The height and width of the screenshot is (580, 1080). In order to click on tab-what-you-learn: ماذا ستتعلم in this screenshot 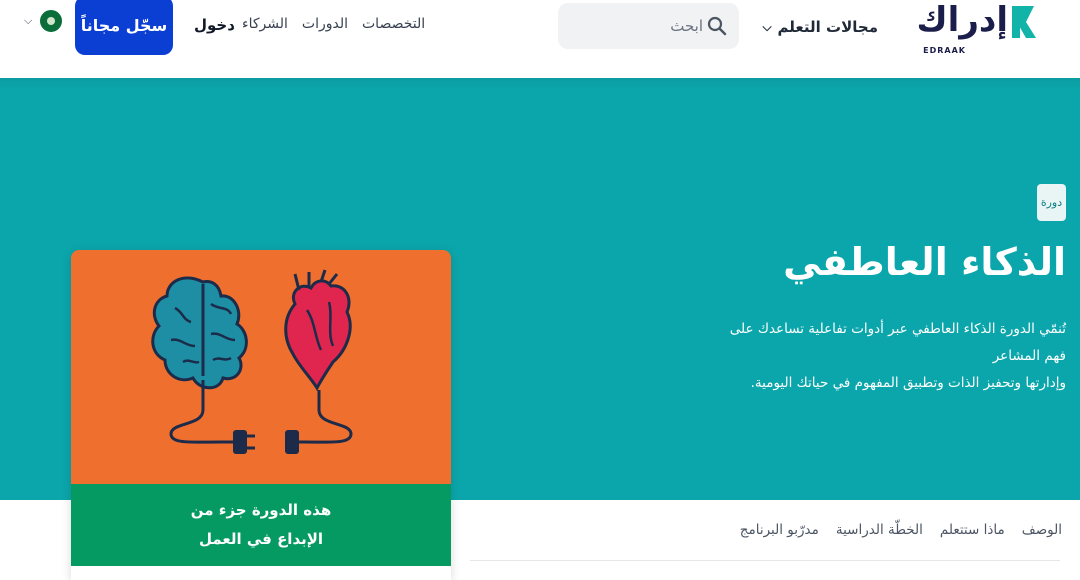, I will do `click(972, 530)`.